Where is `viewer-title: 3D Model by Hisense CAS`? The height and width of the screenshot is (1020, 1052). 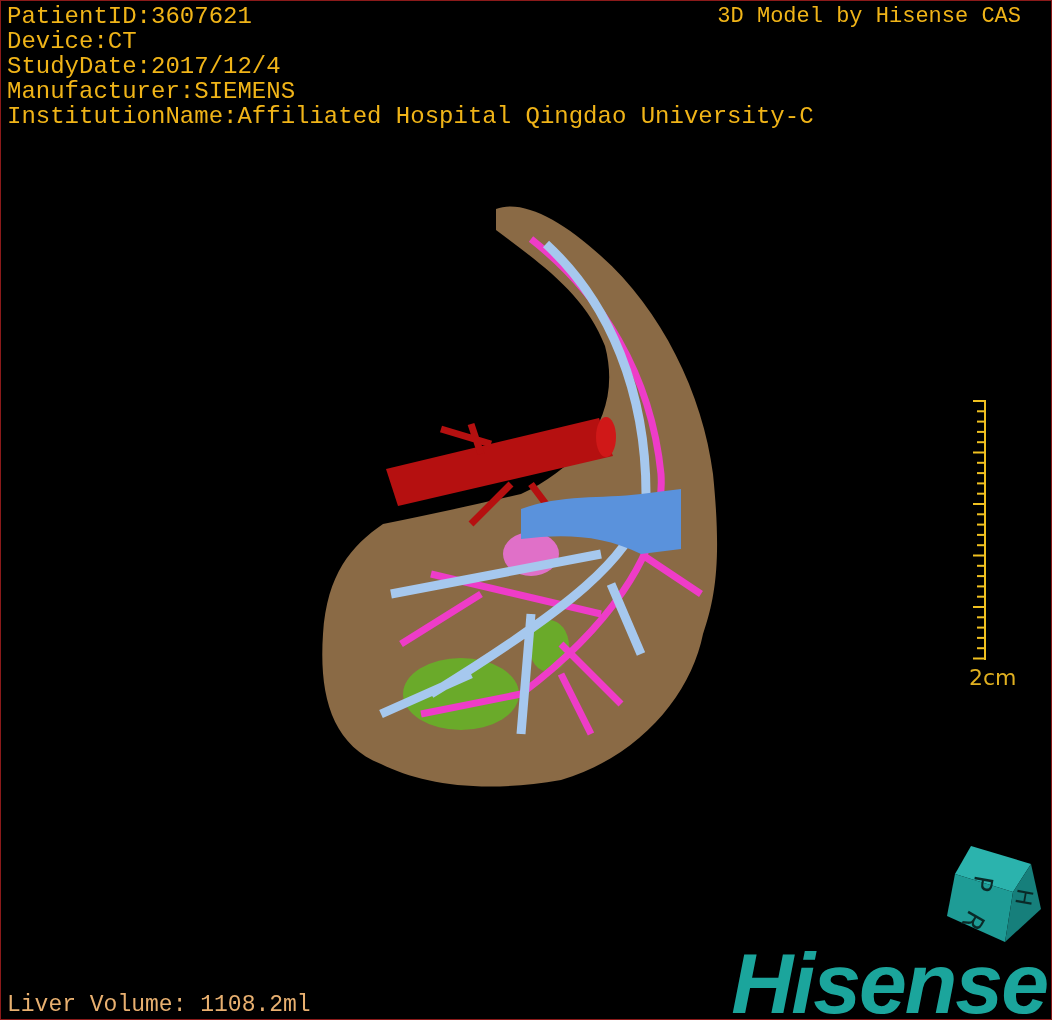
viewer-title: 3D Model by Hisense CAS is located at coordinates (869, 16).